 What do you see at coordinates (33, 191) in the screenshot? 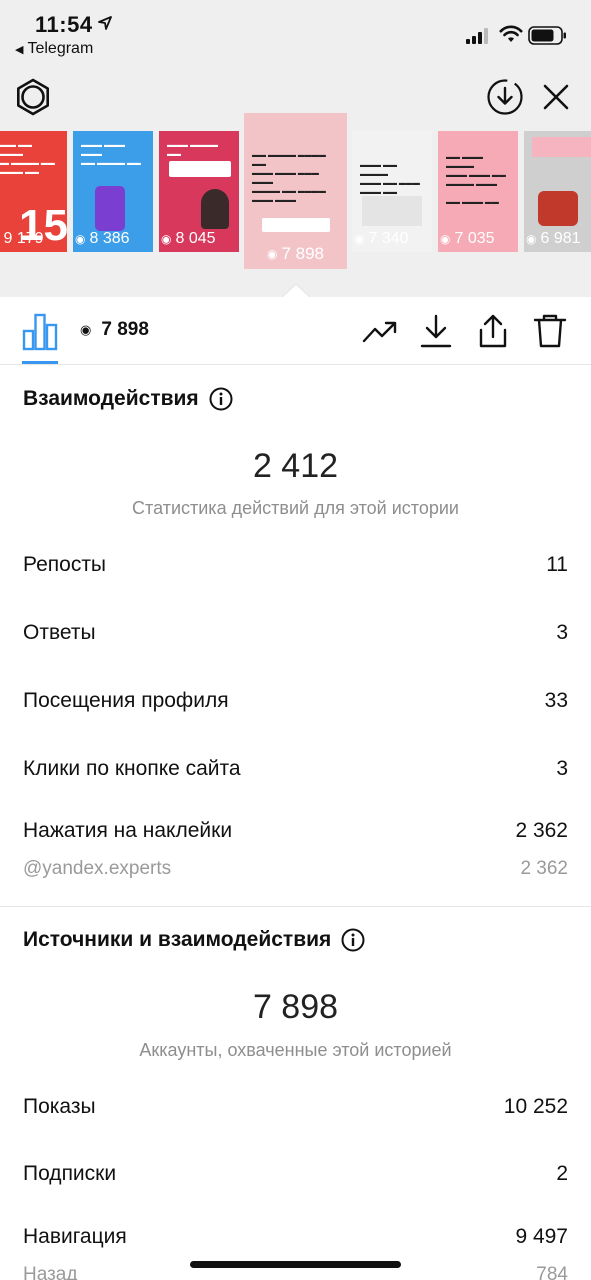
I see `story-thumbnail: ▬▬▬ ▬▬ ▬▬▬▬▬▬ ▬▬▬▬ ▬▬▬▬▬▬ ▬▬ 15 ◉9 179` at bounding box center [33, 191].